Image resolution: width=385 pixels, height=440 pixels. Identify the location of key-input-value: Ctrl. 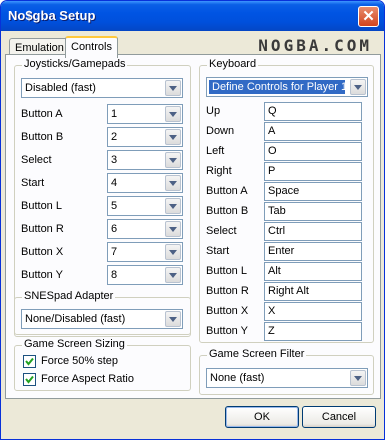
(277, 231).